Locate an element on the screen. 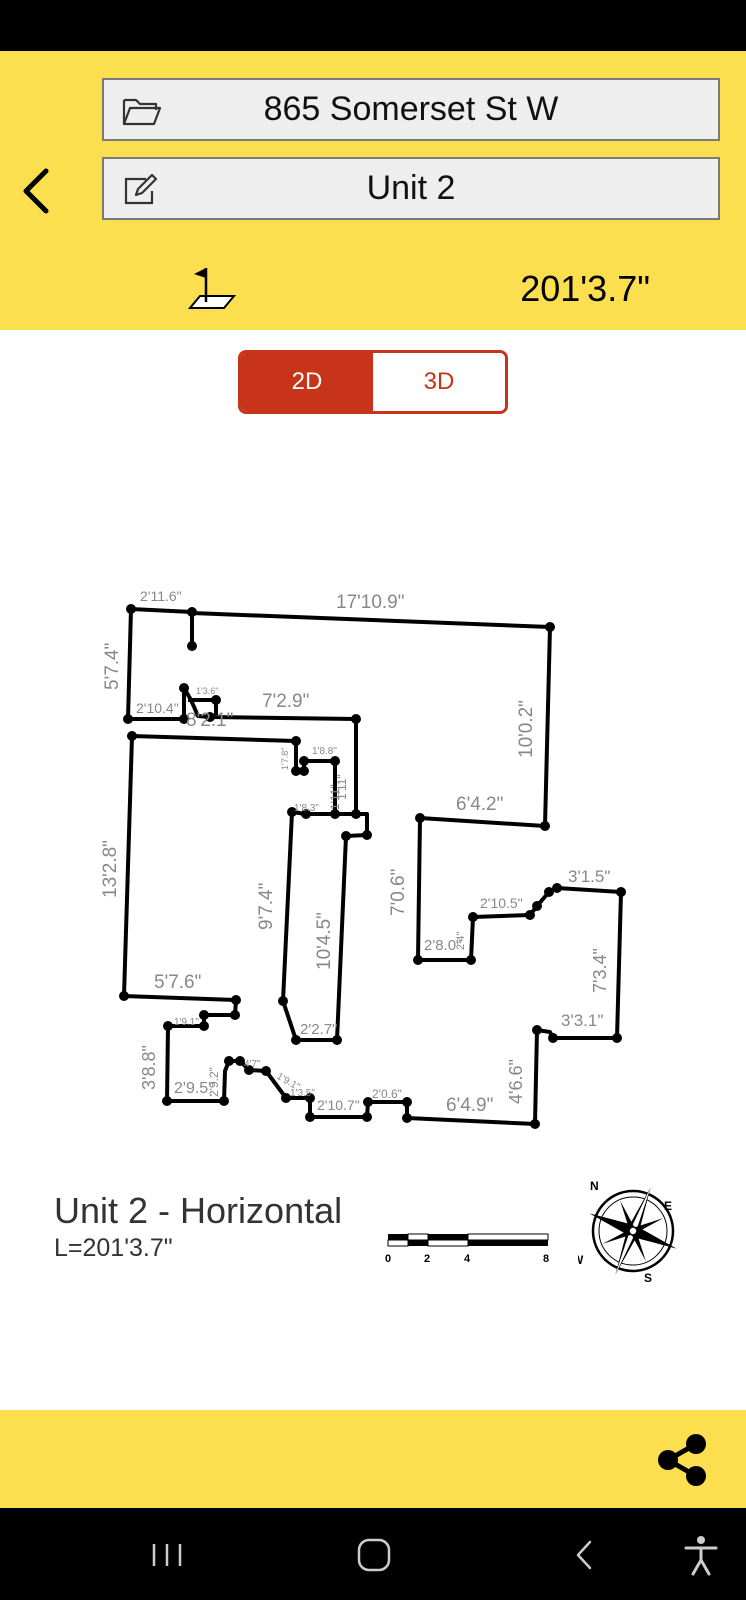 Image resolution: width=746 pixels, height=1600 pixels. unit-field: Unit 2 is located at coordinates (411, 188).